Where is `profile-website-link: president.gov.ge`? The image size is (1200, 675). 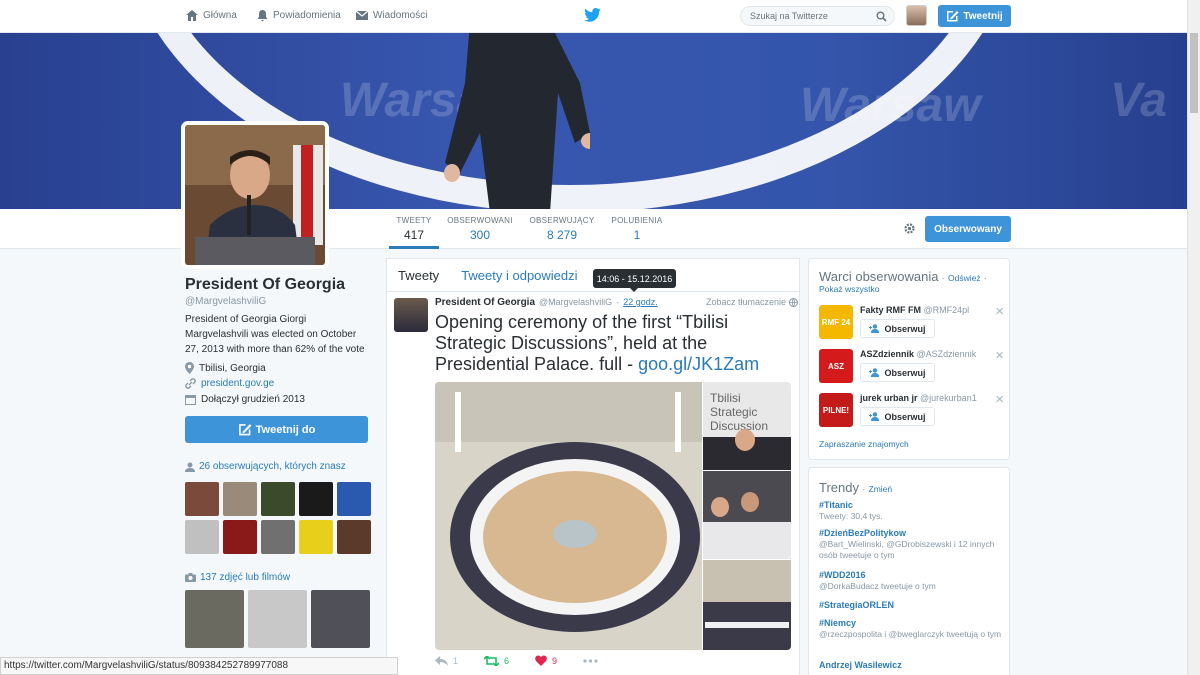 profile-website-link: president.gov.ge is located at coordinates (237, 383).